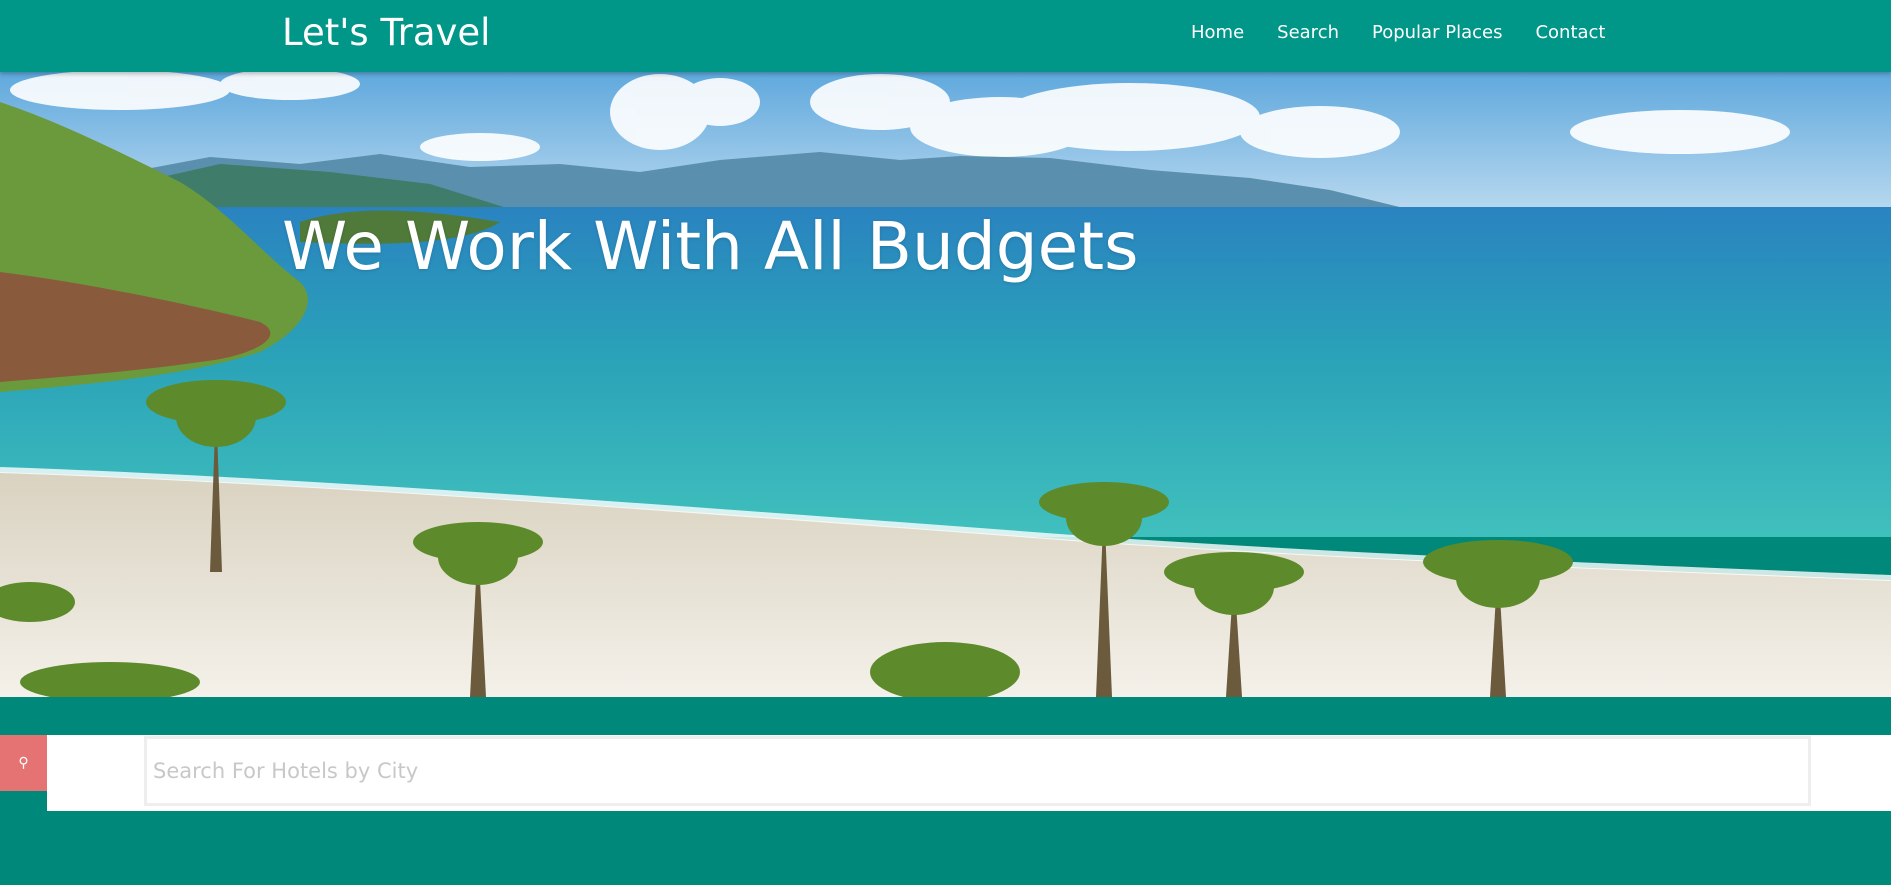 The image size is (1891, 885). What do you see at coordinates (1217, 33) in the screenshot?
I see `nav-home: Home` at bounding box center [1217, 33].